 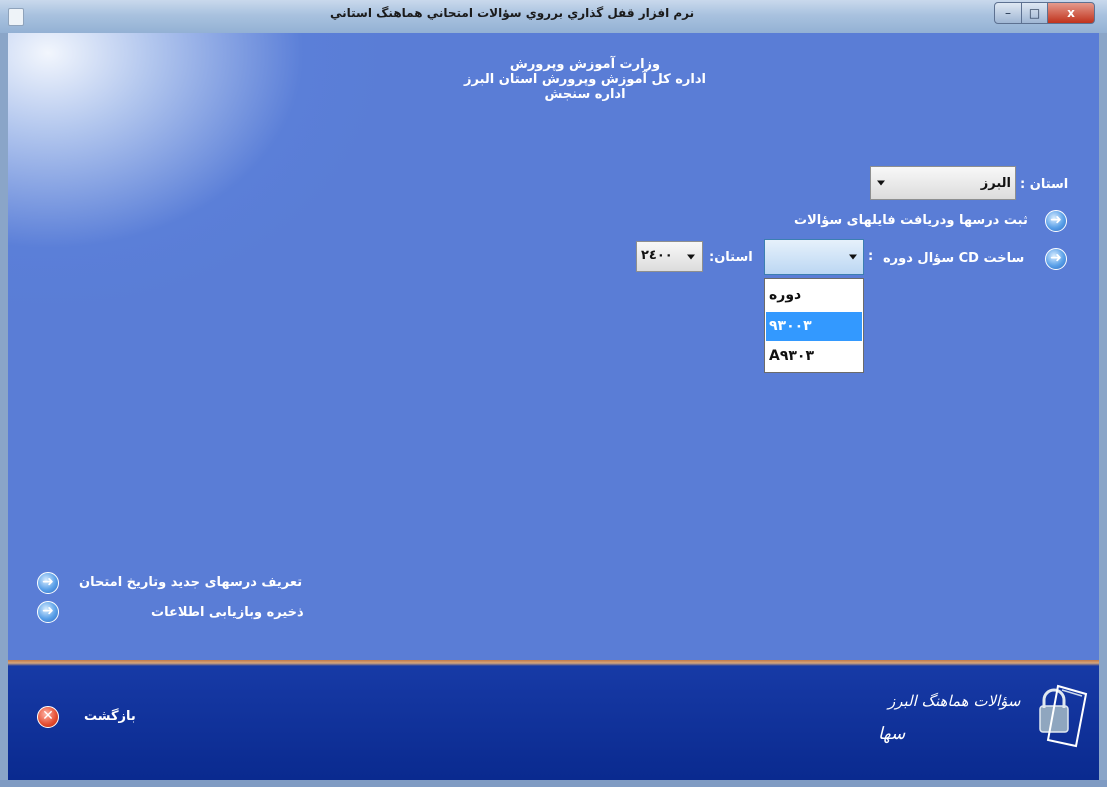 I want to click on ministry-title: وزارت آموزش وپرورش, so click(x=585, y=64).